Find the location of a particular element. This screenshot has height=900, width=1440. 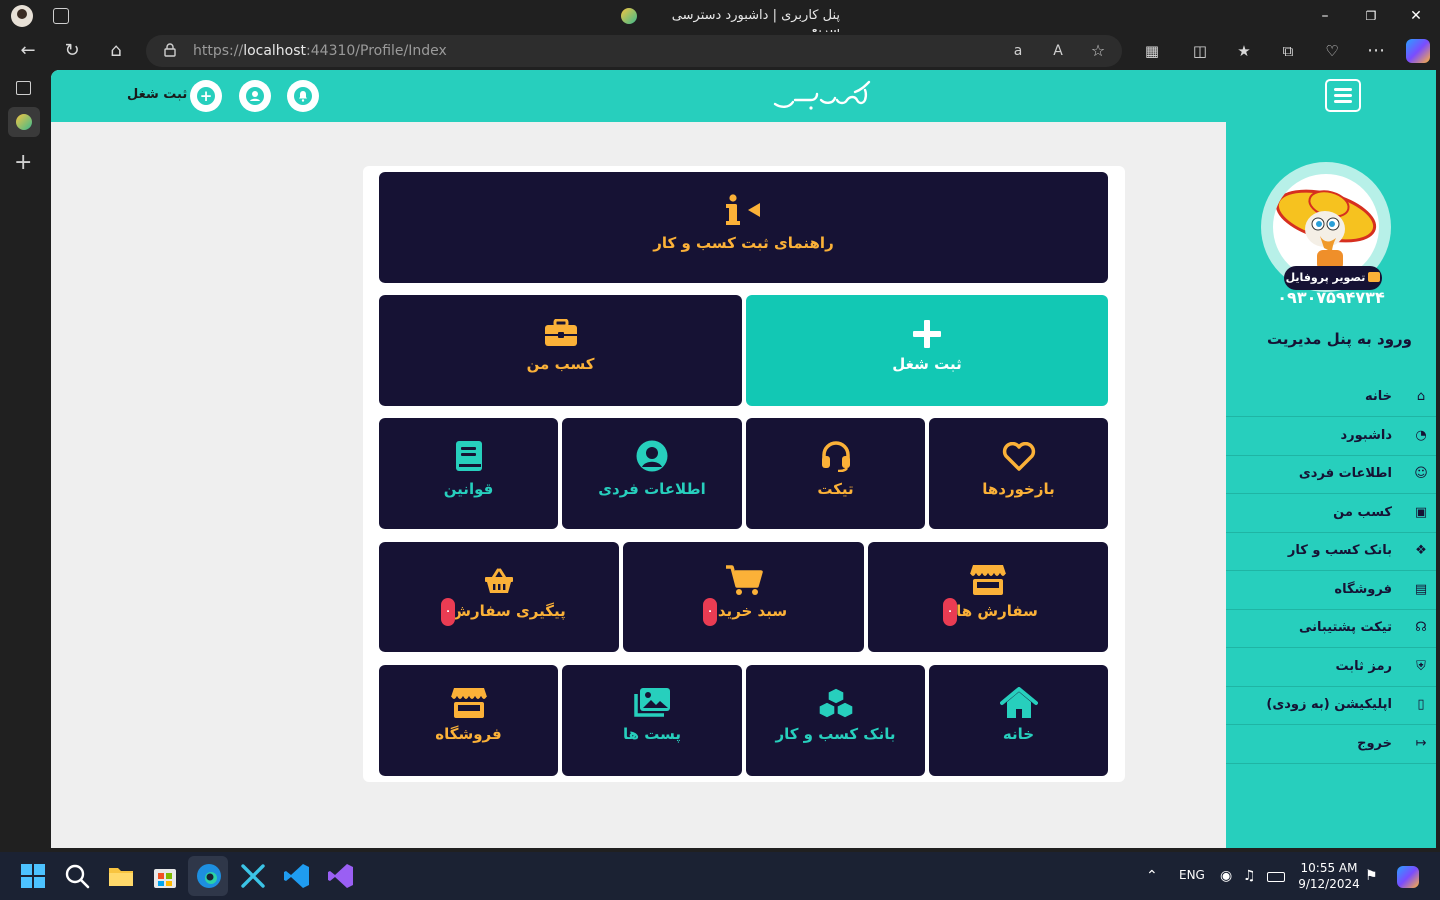

vscode-icon is located at coordinates (297, 876).